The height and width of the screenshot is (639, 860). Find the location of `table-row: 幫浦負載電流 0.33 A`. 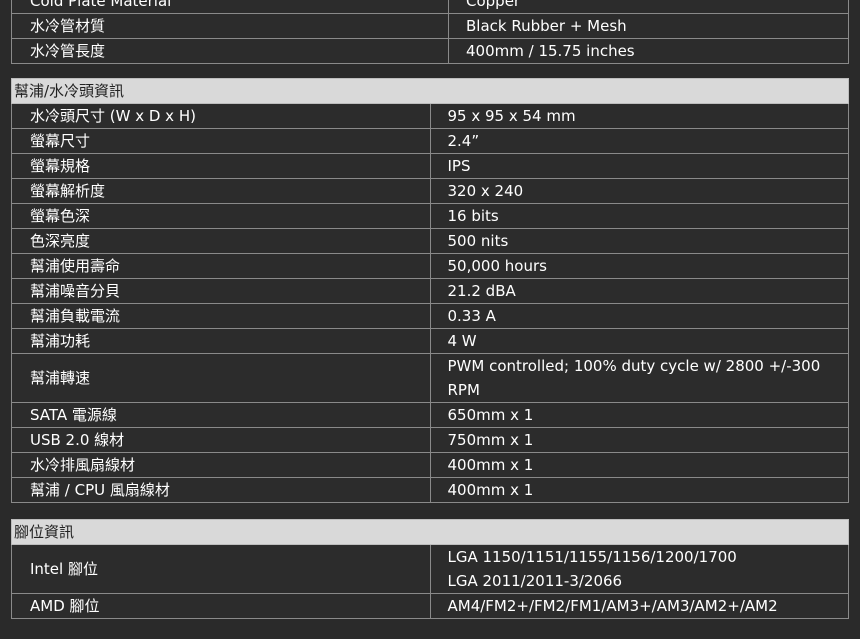

table-row: 幫浦負載電流 0.33 A is located at coordinates (430, 316).